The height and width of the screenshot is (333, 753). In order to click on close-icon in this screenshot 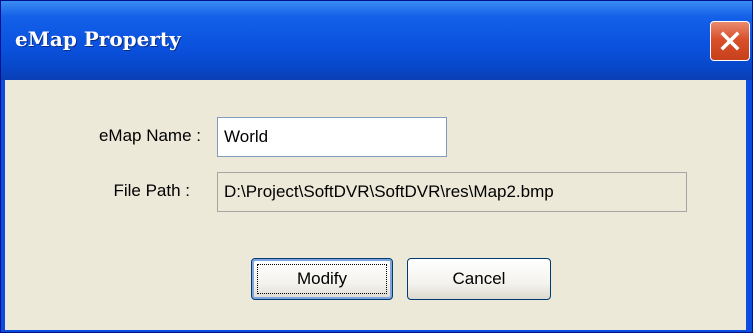, I will do `click(730, 41)`.